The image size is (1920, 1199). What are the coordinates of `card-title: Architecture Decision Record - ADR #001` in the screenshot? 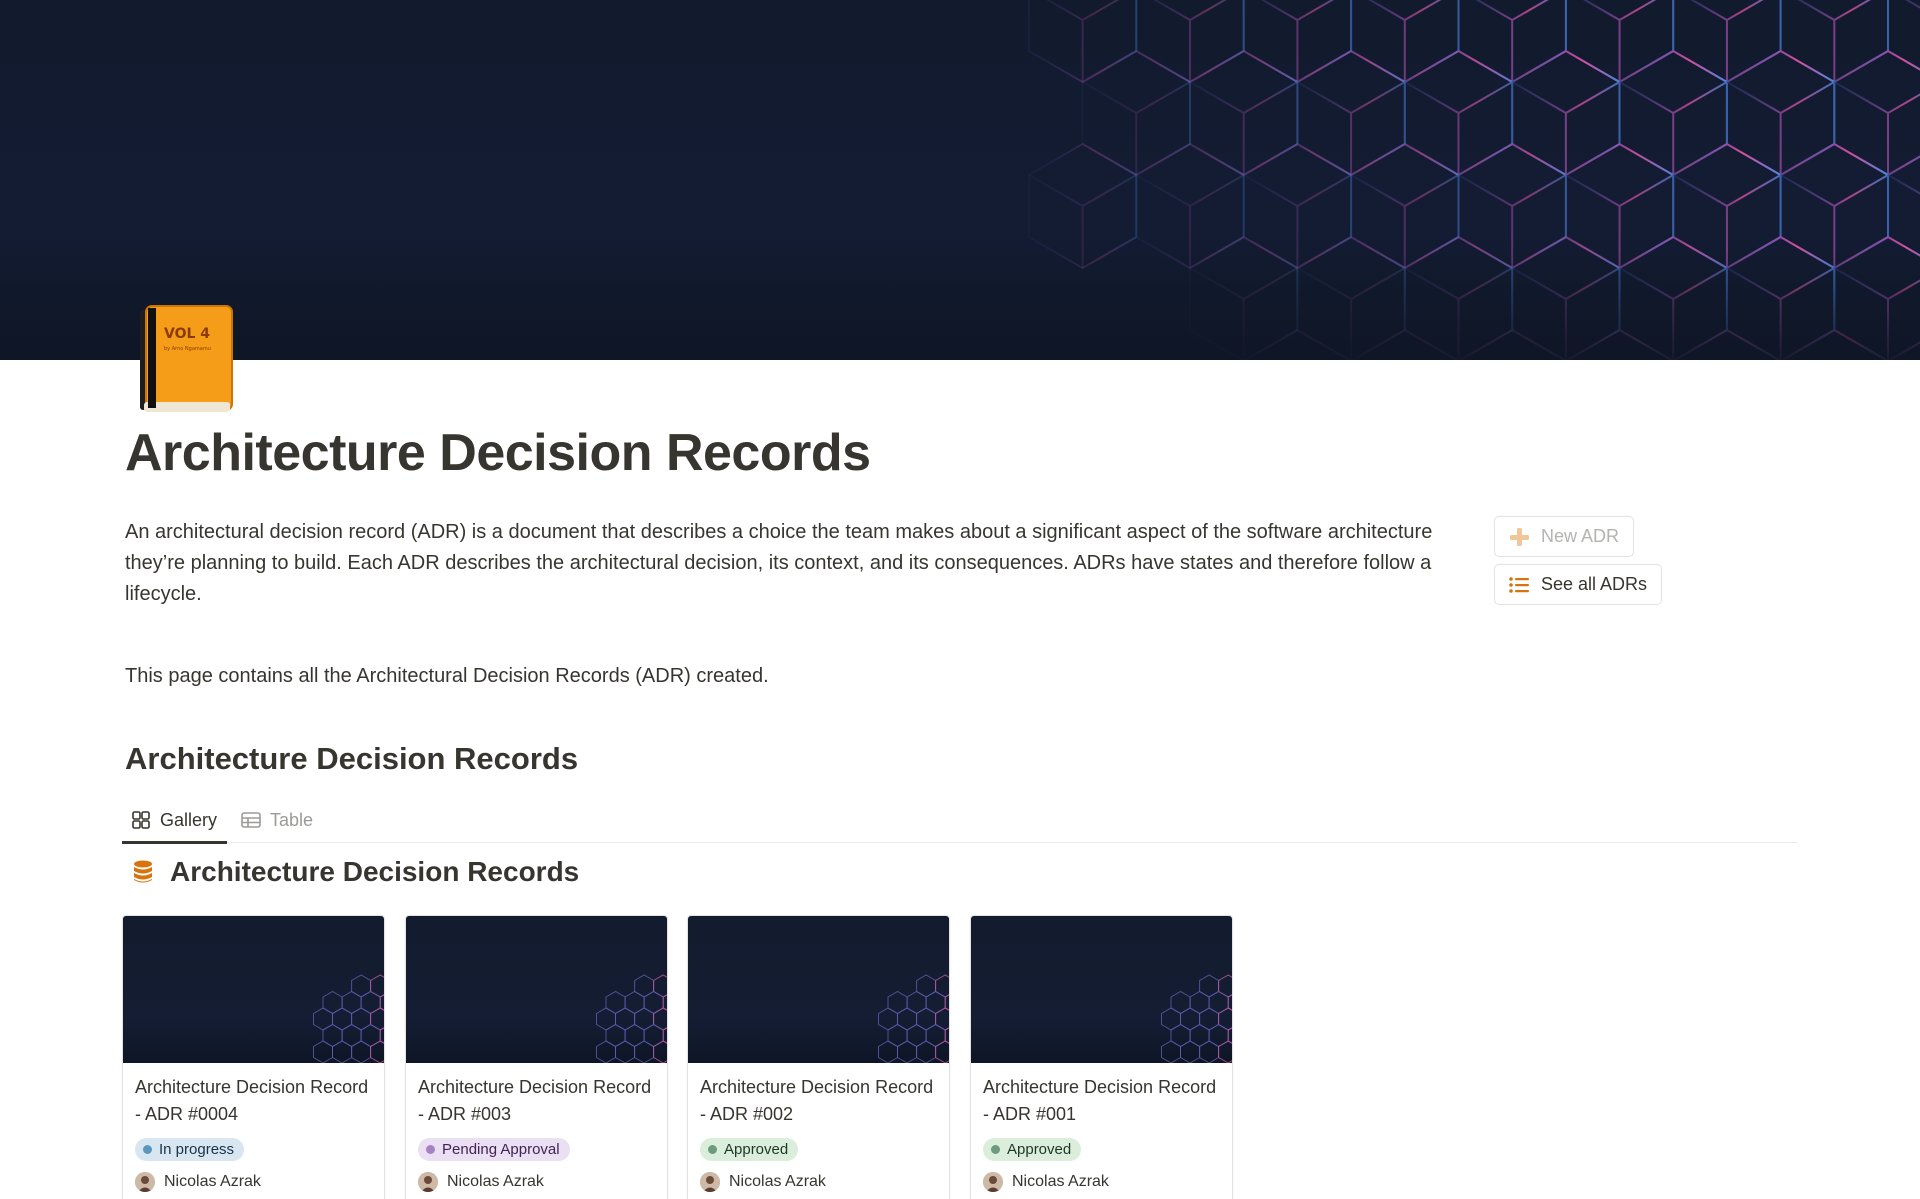 It's located at (1100, 1100).